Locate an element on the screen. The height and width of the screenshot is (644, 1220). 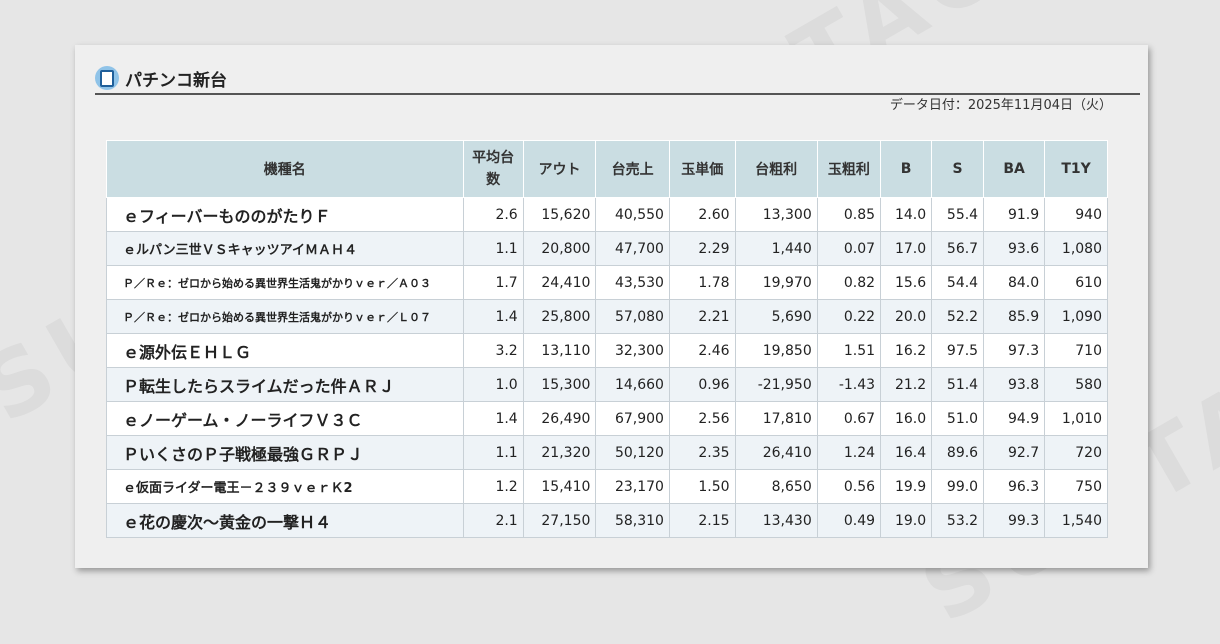
cell-アウト: 15,410 is located at coordinates (559, 486).